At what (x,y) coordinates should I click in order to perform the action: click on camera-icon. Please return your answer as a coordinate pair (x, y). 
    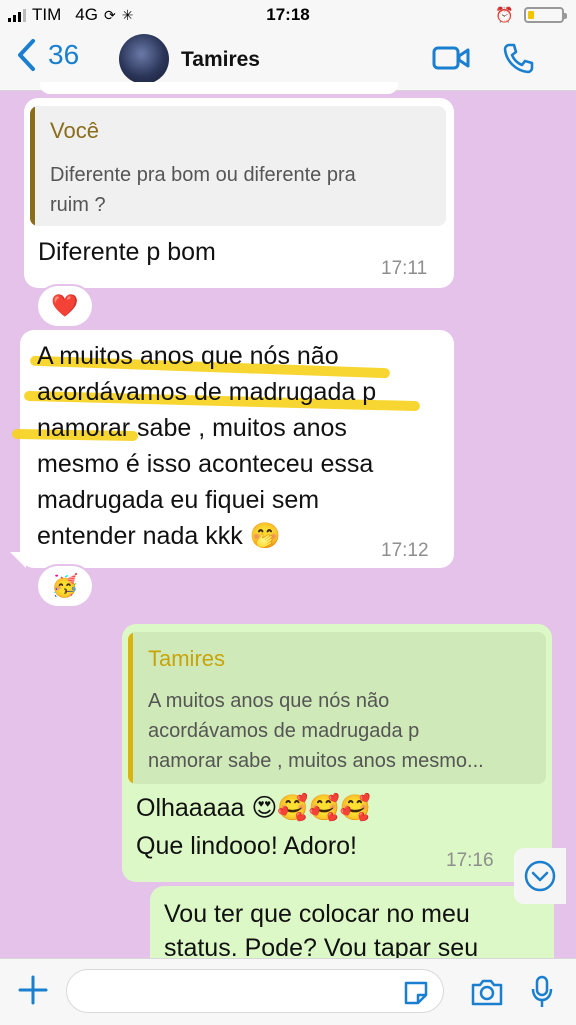
    Looking at the image, I should click on (487, 992).